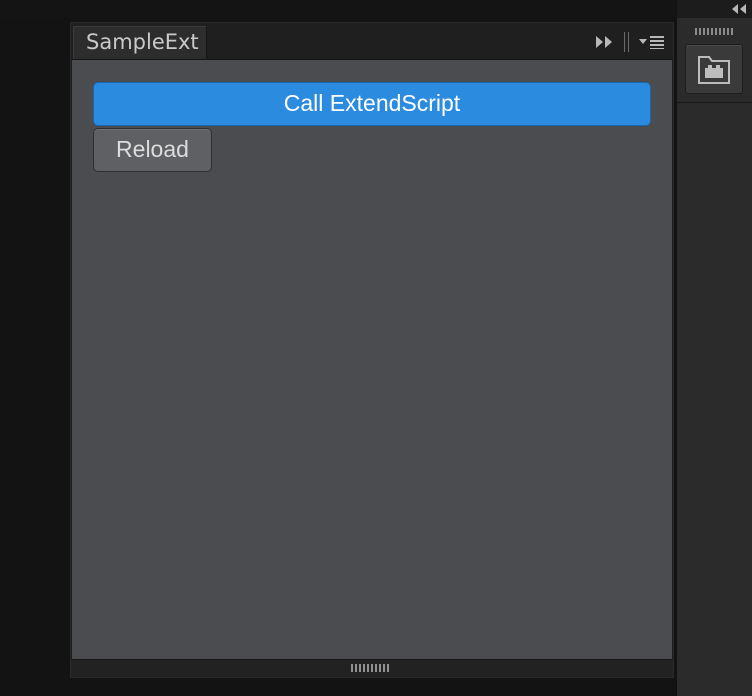 The image size is (752, 696). What do you see at coordinates (626, 42) in the screenshot?
I see `panel-divider-icon` at bounding box center [626, 42].